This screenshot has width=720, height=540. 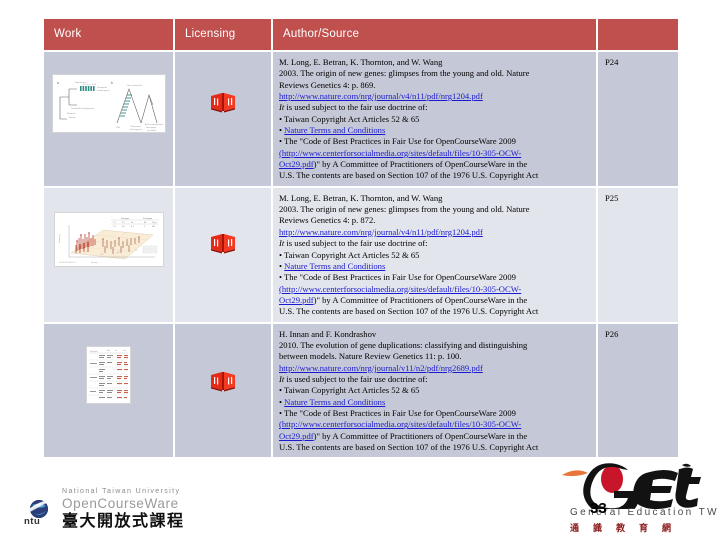 I want to click on work-cell: Mechanism Rate Fix Loss, so click(x=108, y=390).